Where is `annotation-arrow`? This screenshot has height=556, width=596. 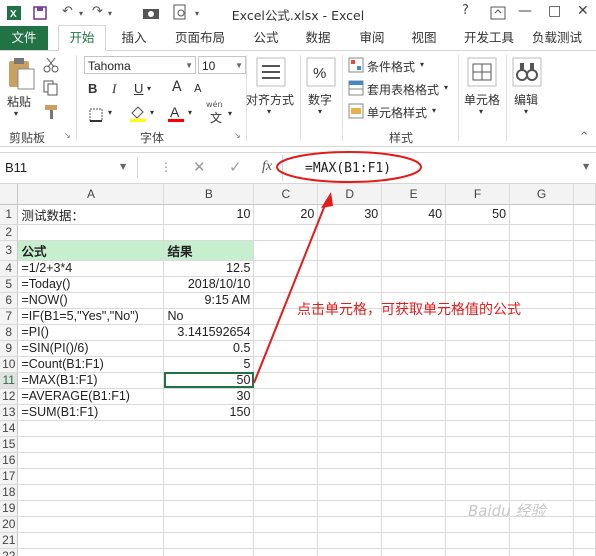 annotation-arrow is located at coordinates (290, 291).